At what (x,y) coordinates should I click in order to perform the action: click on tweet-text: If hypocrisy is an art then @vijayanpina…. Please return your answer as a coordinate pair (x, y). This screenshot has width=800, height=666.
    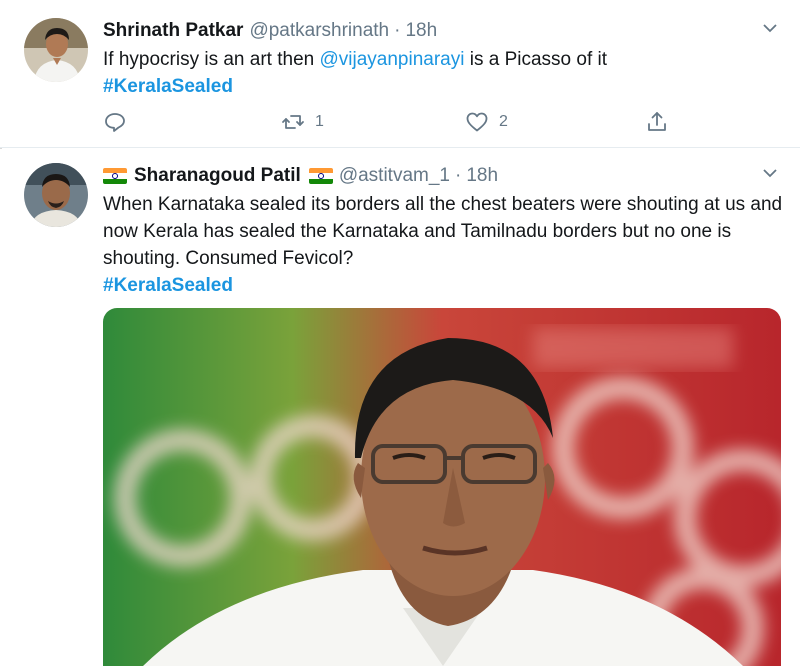
    Looking at the image, I should click on (445, 73).